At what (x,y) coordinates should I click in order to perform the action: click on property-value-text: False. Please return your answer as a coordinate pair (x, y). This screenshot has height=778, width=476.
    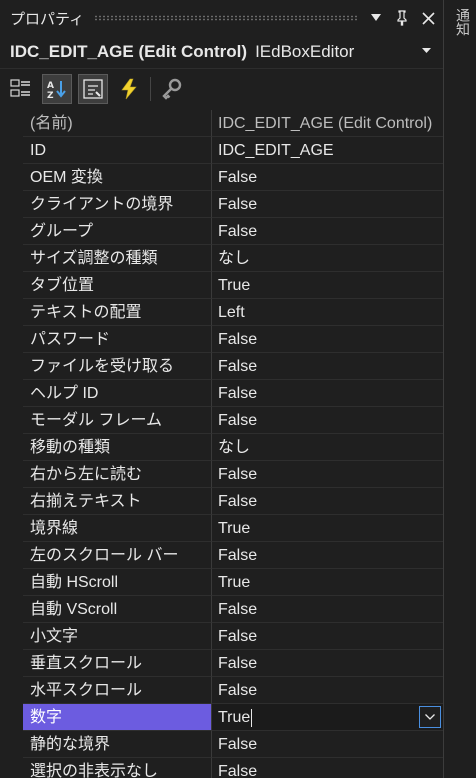
    Looking at the image, I should click on (238, 339).